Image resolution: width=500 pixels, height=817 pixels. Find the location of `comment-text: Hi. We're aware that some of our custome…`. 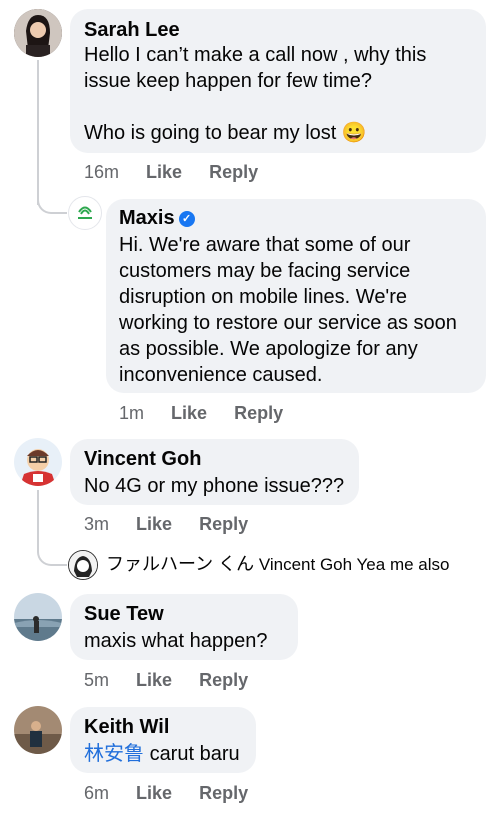

comment-text: Hi. We're aware that some of our custome… is located at coordinates (288, 310).